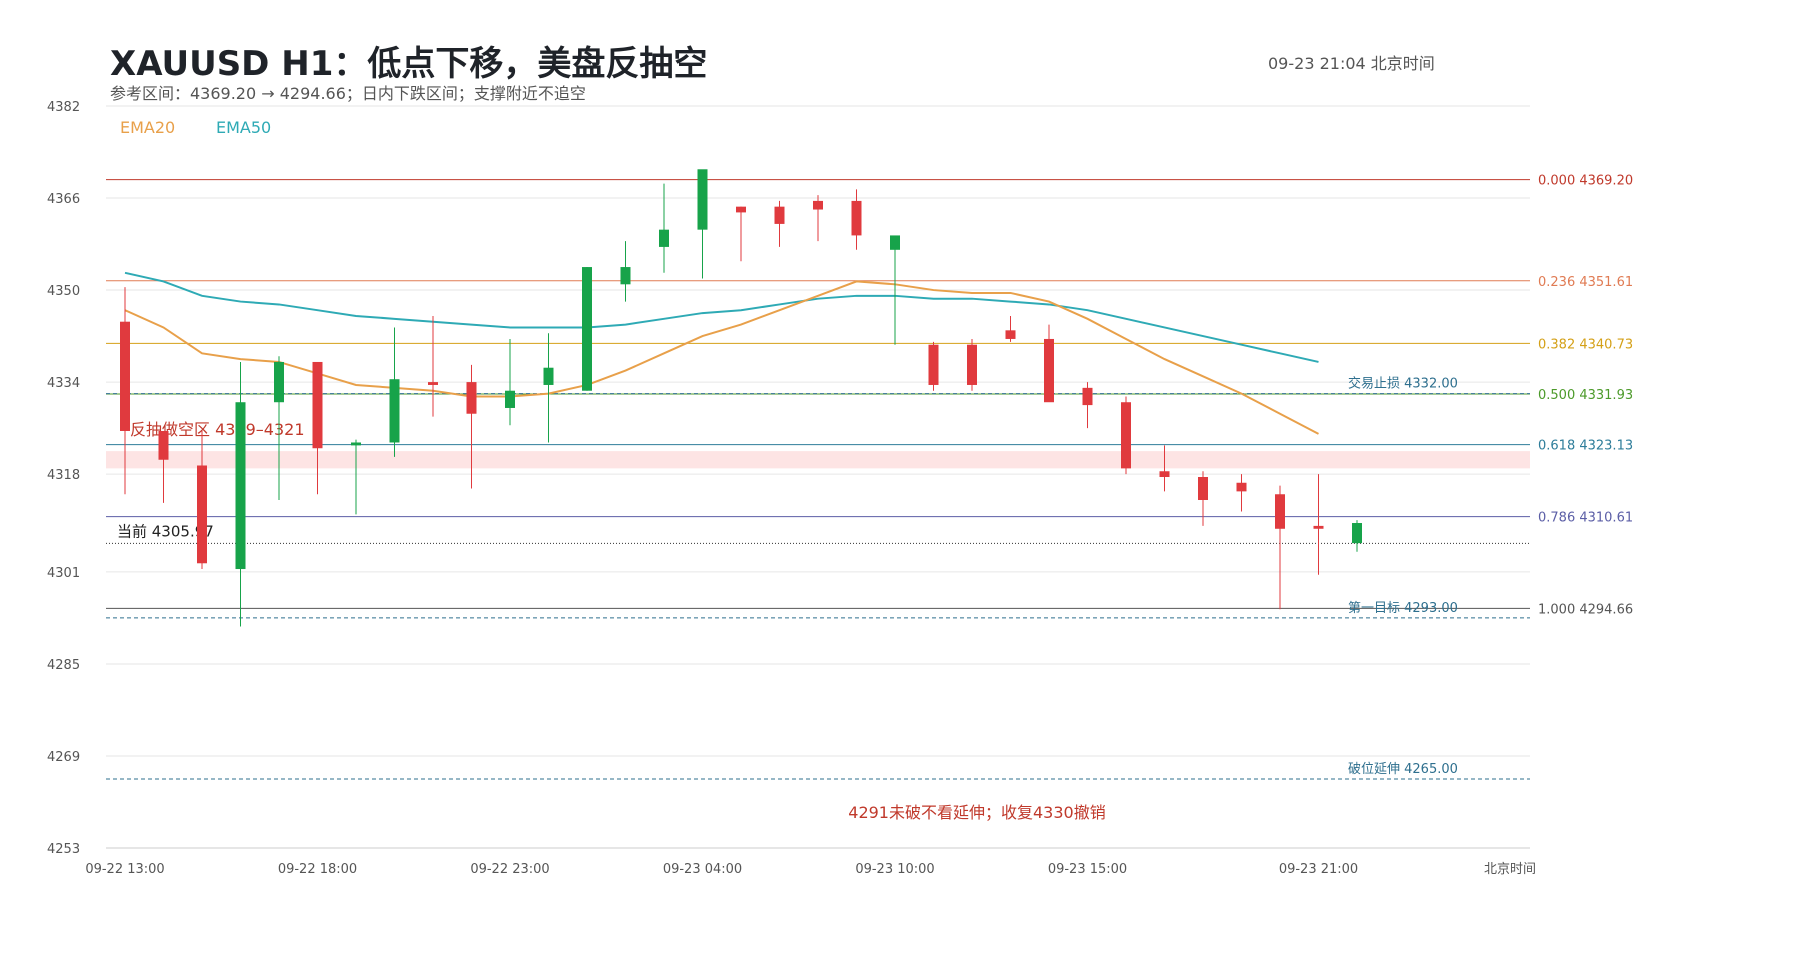 The height and width of the screenshot is (960, 1800). What do you see at coordinates (317, 869) in the screenshot?
I see `x-tick-label: 09-22 18:00` at bounding box center [317, 869].